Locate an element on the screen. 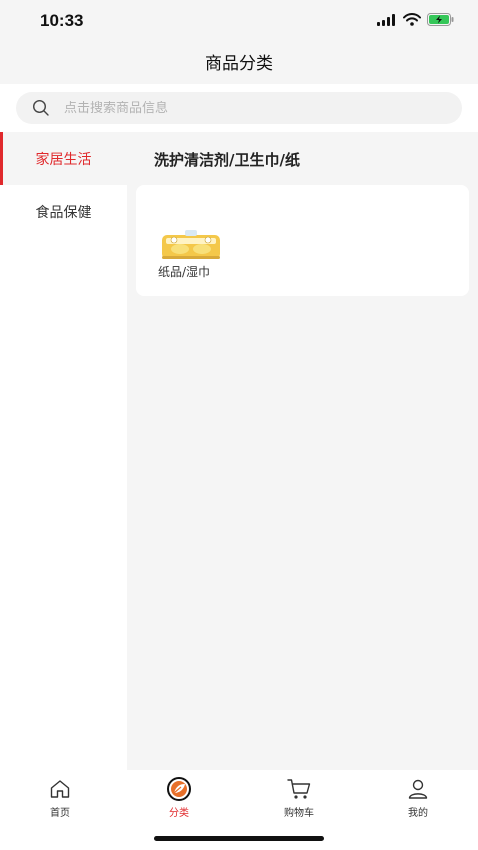  status-icons is located at coordinates (415, 19).